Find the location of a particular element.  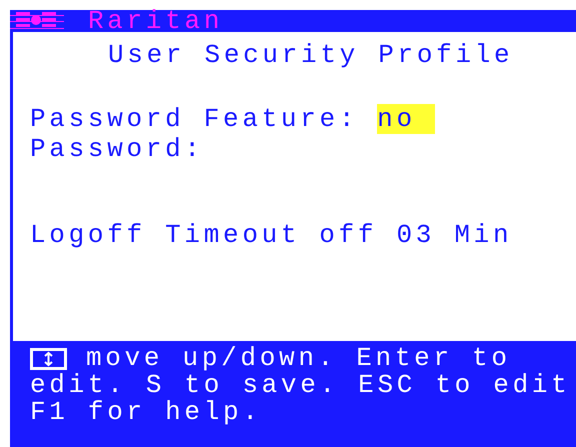

choice-field: no is located at coordinates (406, 119).